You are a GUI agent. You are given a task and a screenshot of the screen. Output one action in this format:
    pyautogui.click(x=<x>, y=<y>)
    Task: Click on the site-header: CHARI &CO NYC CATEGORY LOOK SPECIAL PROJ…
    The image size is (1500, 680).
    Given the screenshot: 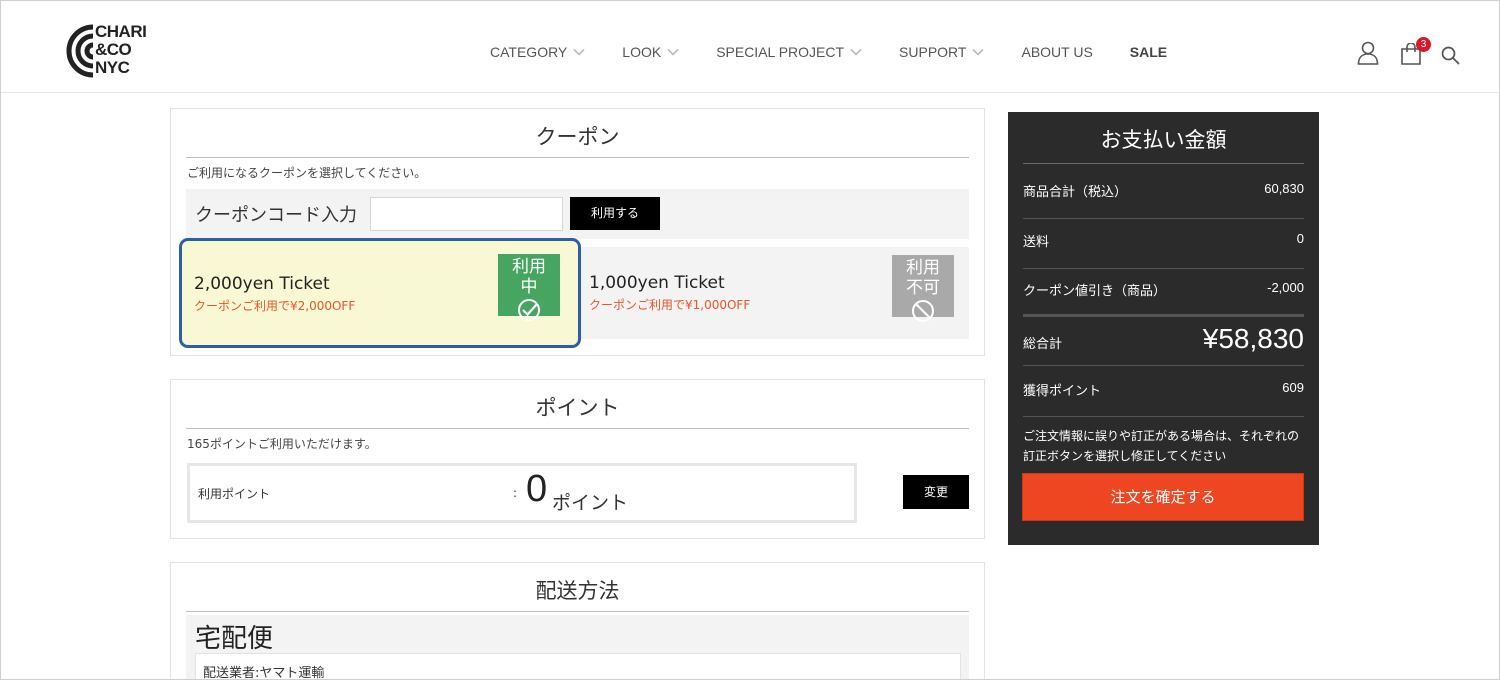 What is the action you would take?
    pyautogui.click(x=750, y=47)
    